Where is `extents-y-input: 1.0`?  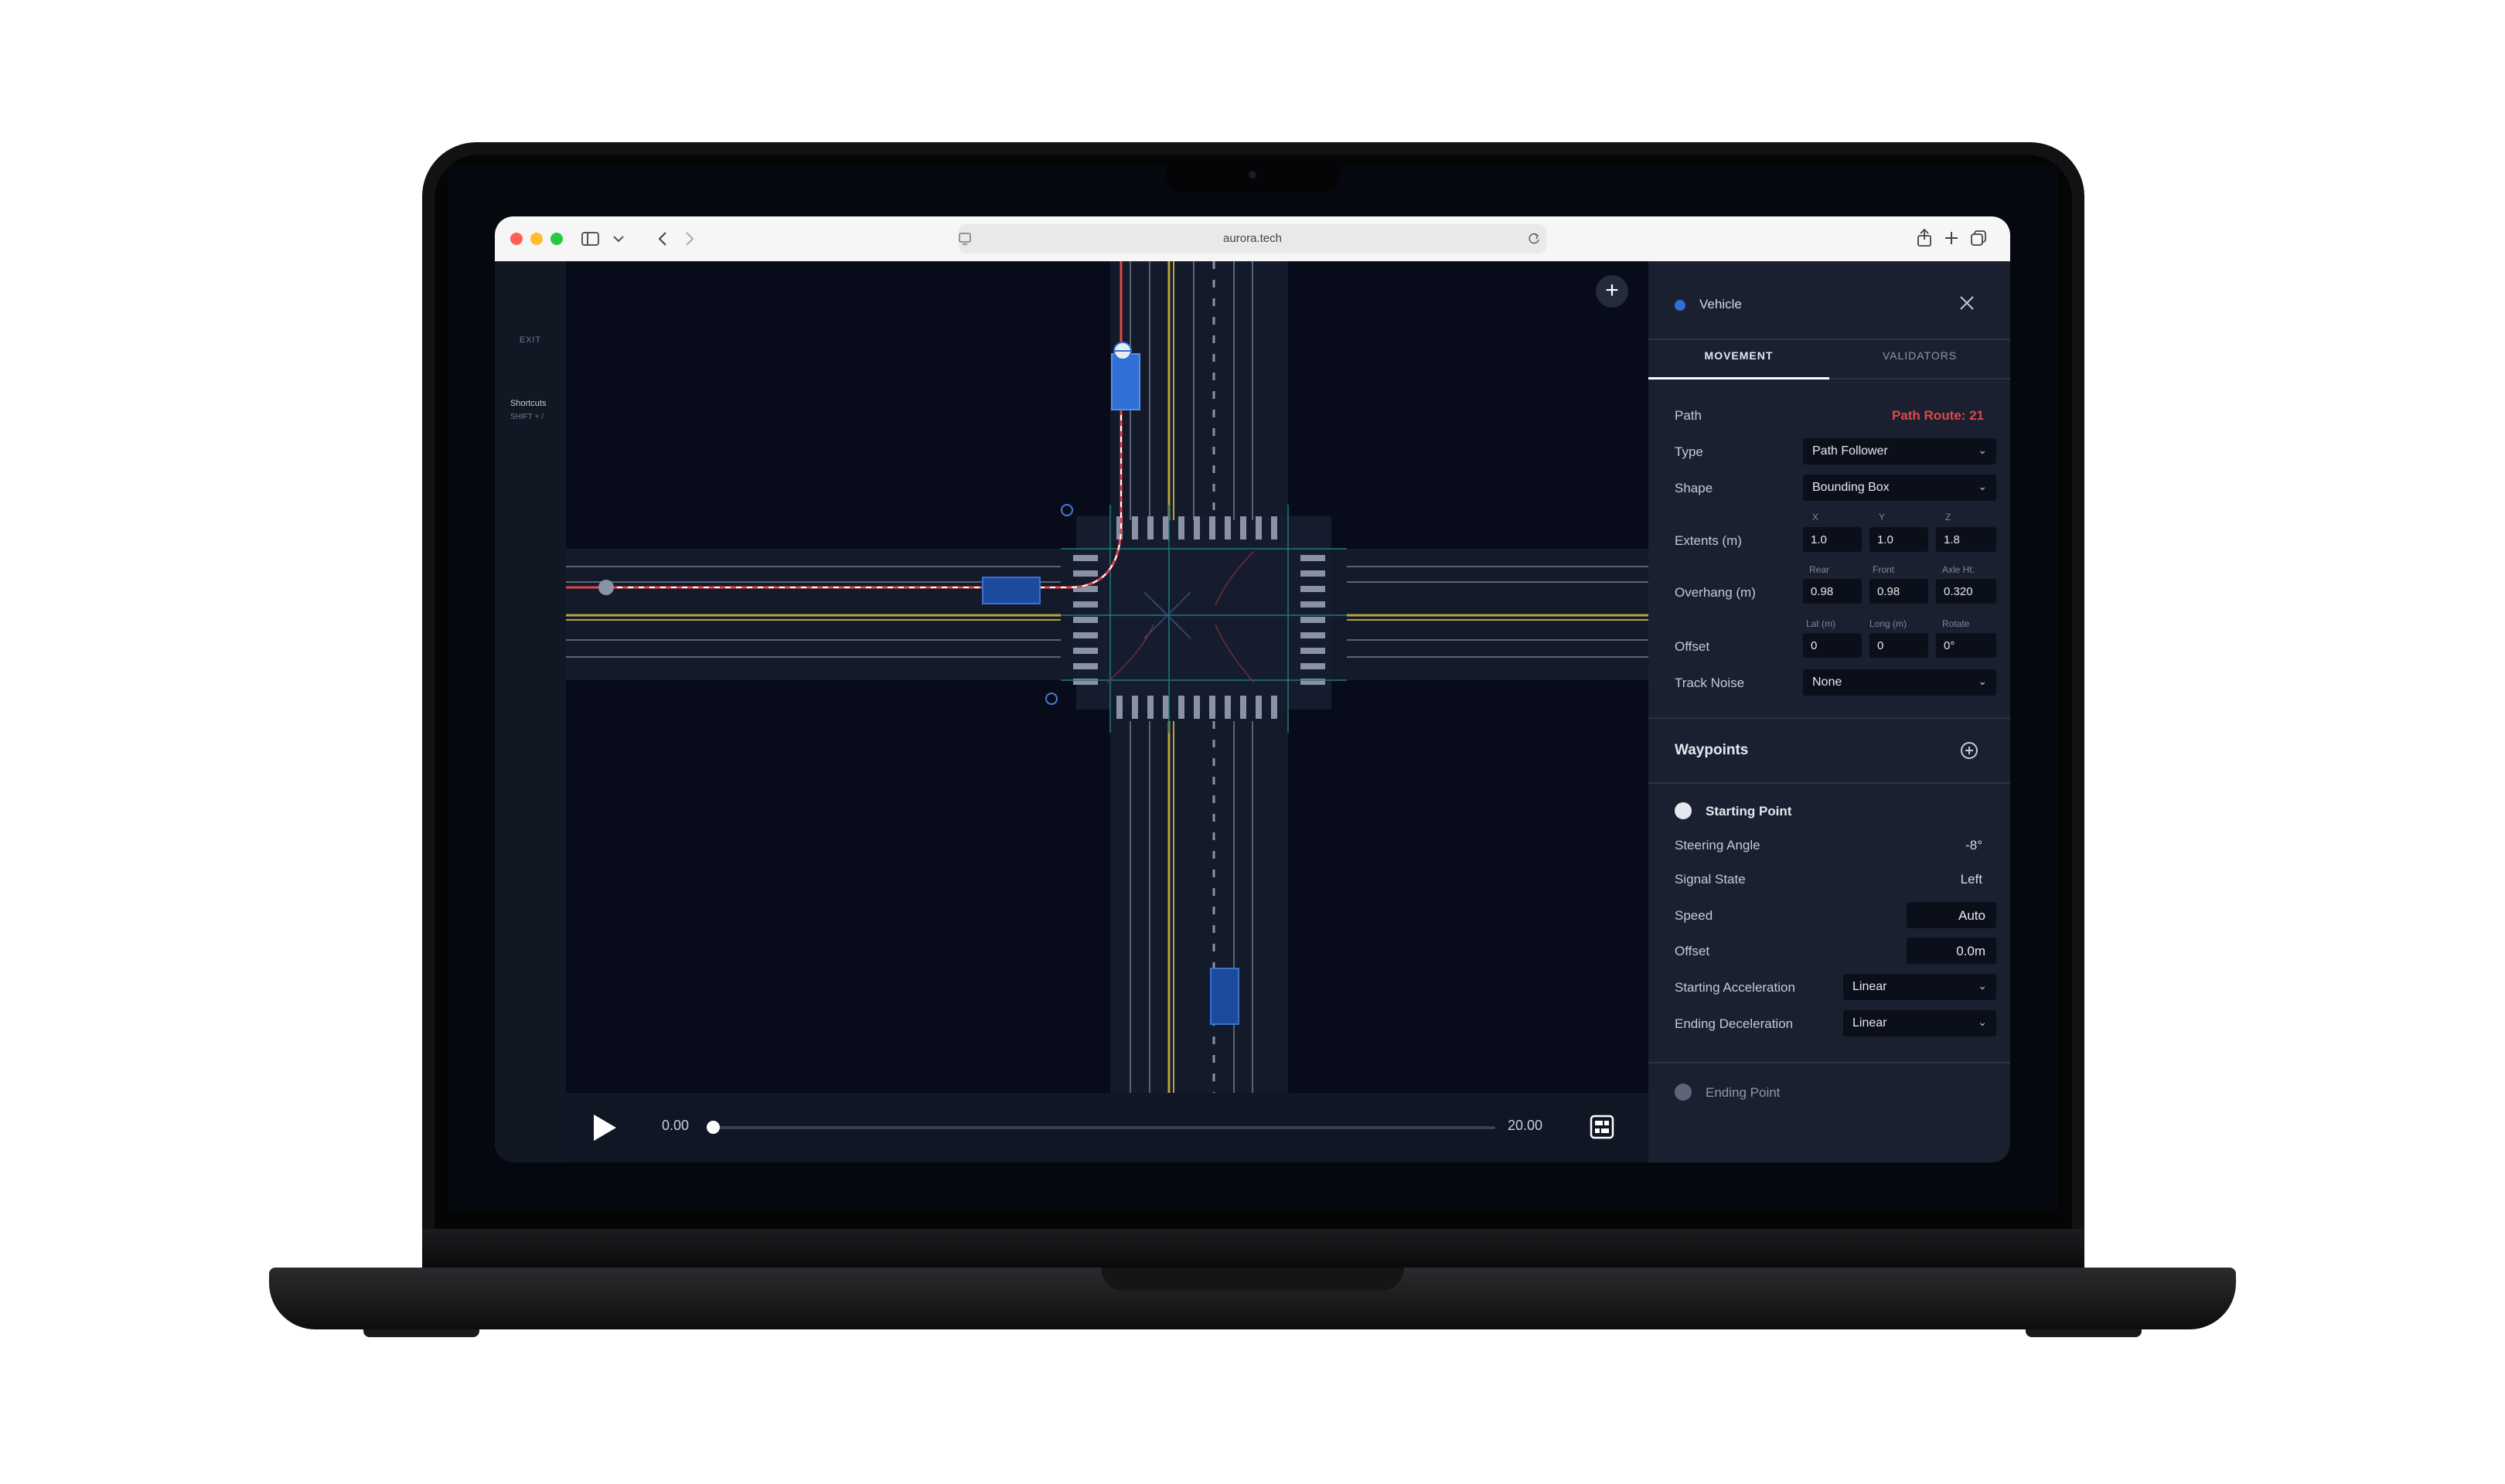 extents-y-input: 1.0 is located at coordinates (1898, 539).